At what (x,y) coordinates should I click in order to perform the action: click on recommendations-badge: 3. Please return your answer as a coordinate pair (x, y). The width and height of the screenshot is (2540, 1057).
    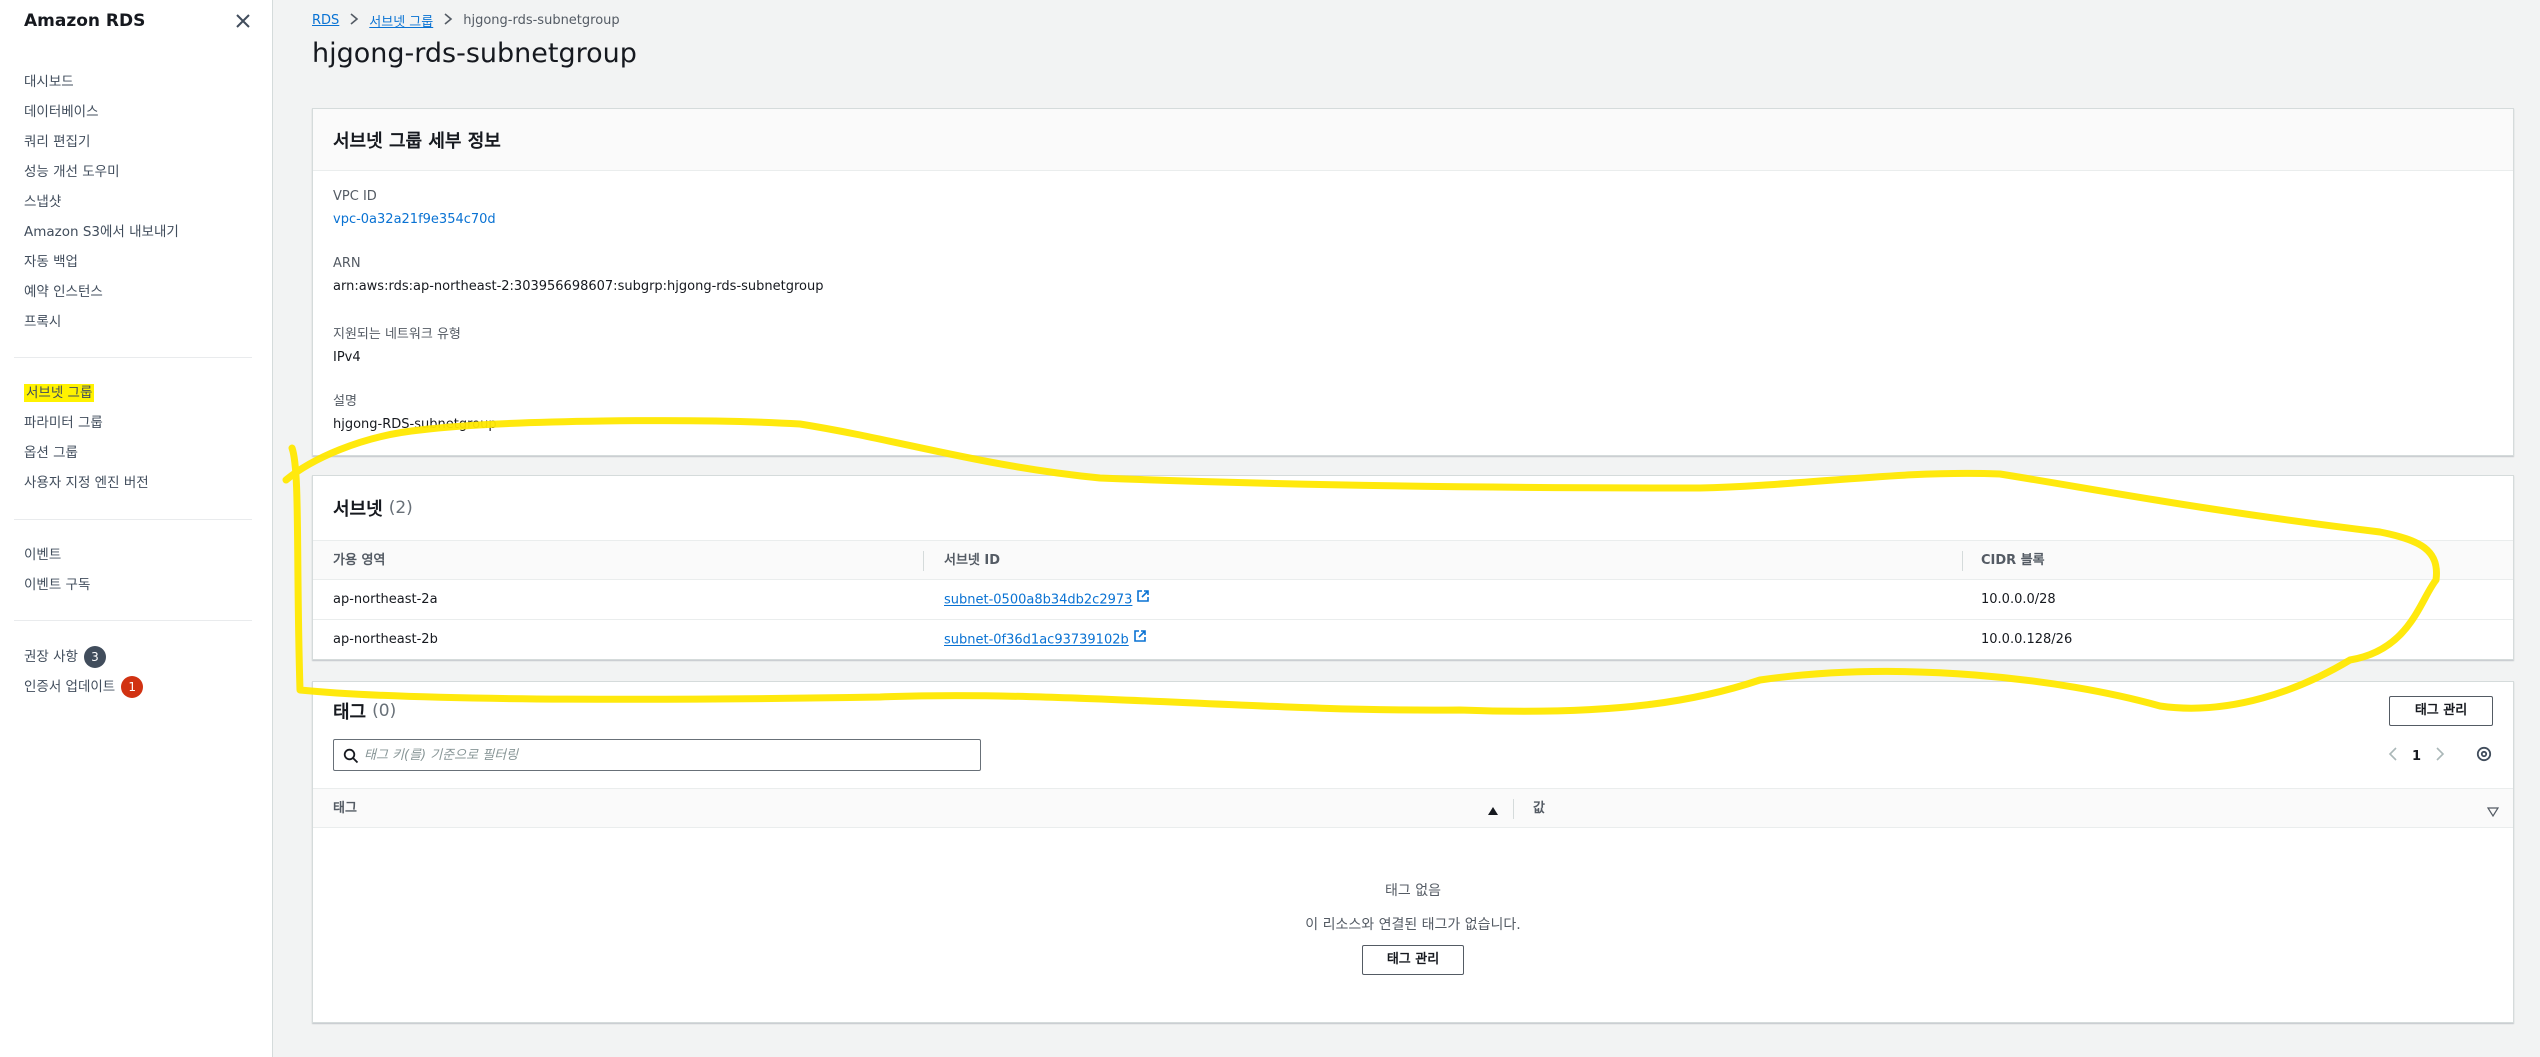
    Looking at the image, I should click on (94, 657).